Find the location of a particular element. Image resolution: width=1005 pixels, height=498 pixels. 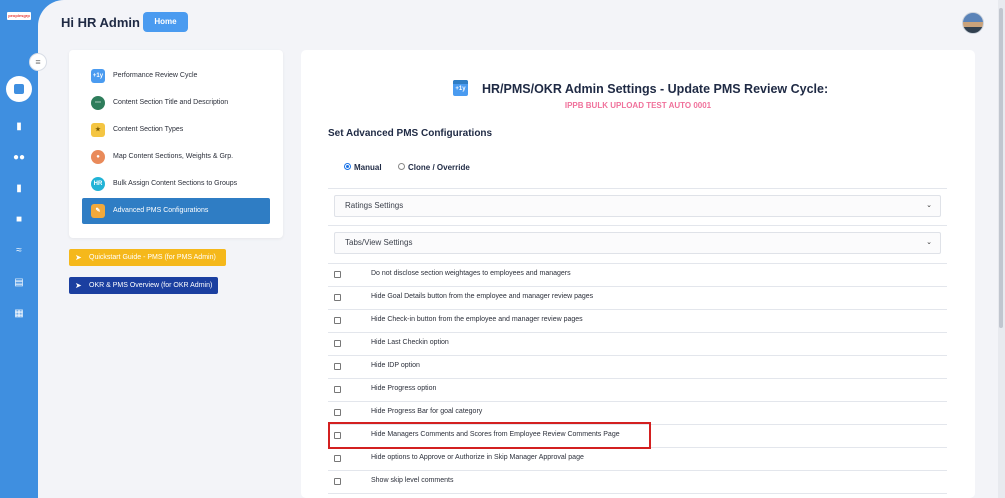

radio-unselected-icon is located at coordinates (401, 167).